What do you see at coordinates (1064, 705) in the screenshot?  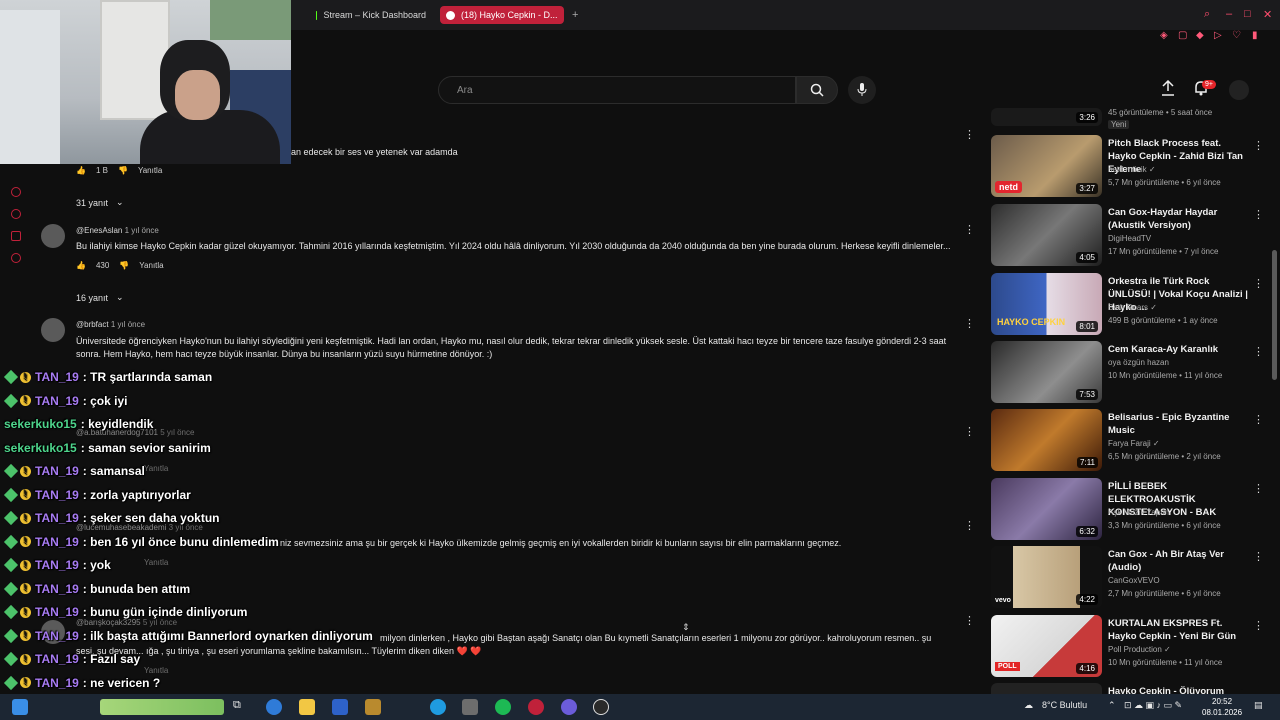 I see `weather-text: 8°C Bulutlu` at bounding box center [1064, 705].